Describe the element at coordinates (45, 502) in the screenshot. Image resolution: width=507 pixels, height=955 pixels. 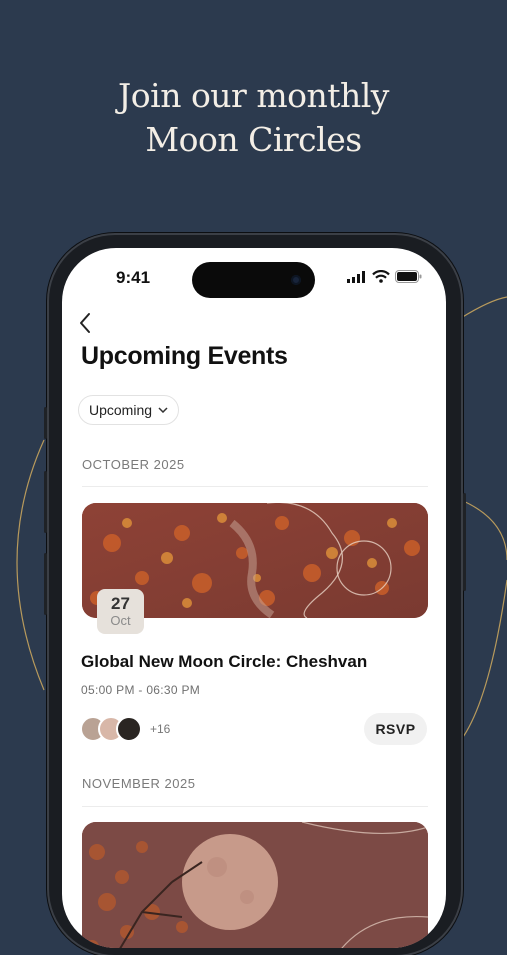
I see `phone-volume-up-button` at that location.